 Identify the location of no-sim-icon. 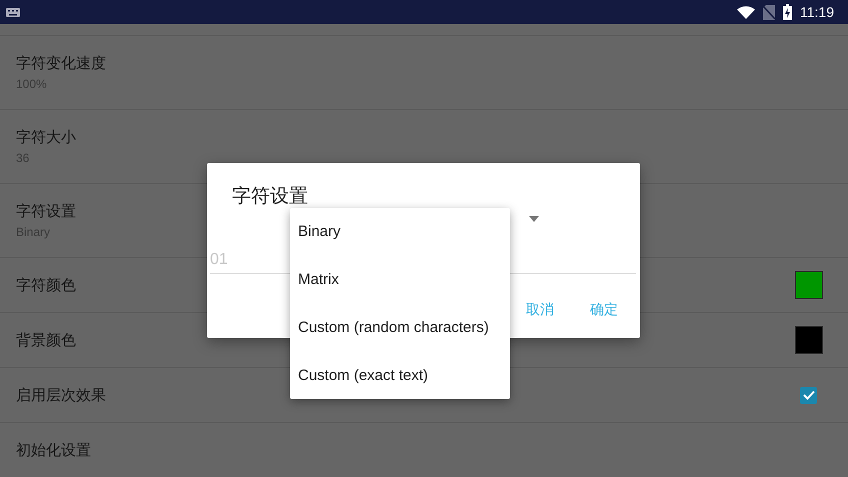
(769, 12).